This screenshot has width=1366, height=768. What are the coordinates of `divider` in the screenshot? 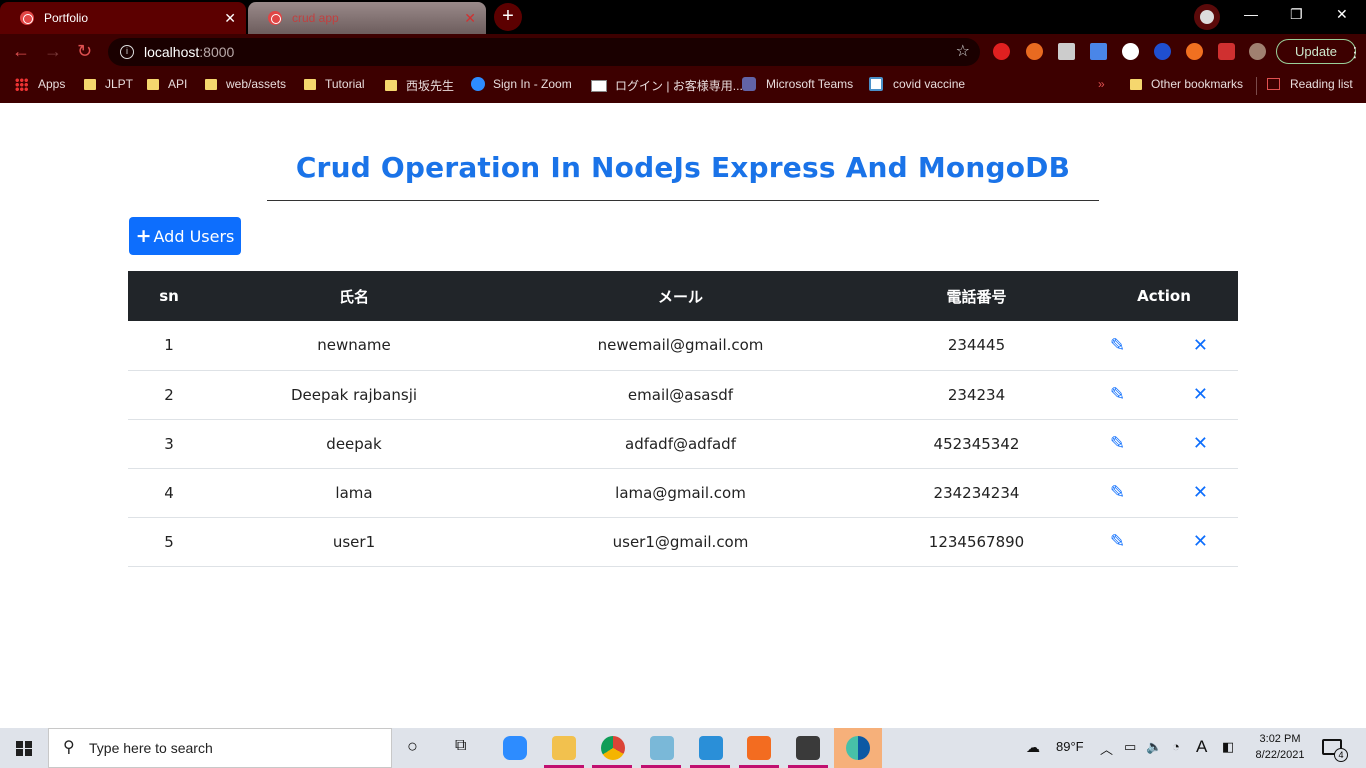 It's located at (1256, 86).